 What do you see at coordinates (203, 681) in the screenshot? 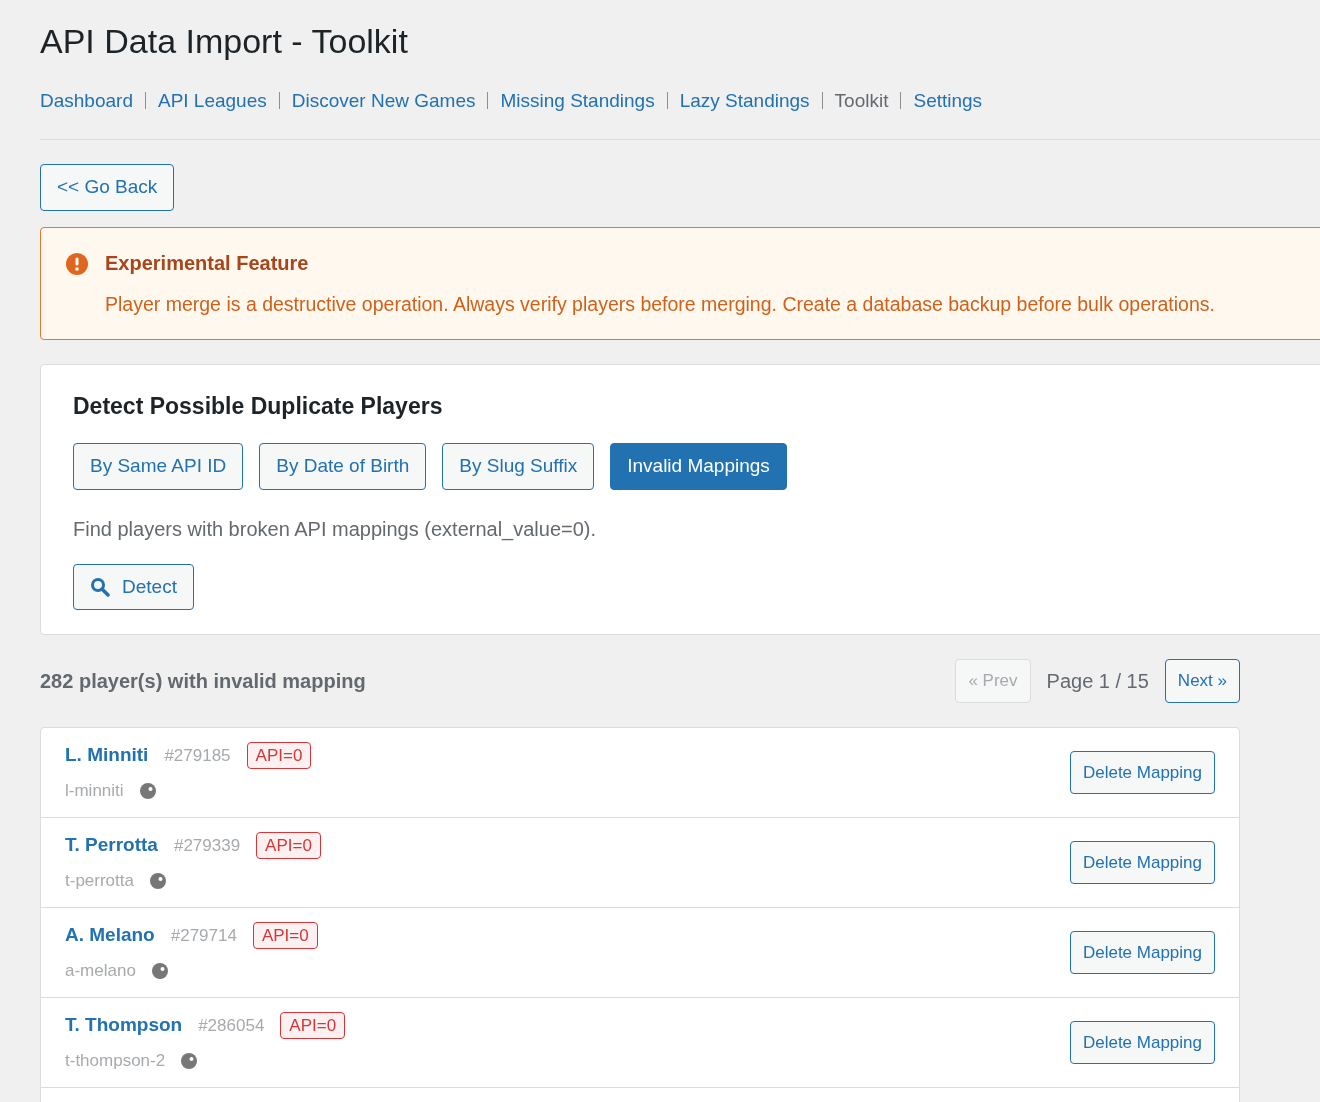
I see `results-summary: 282 player(s) with invalid mapping` at bounding box center [203, 681].